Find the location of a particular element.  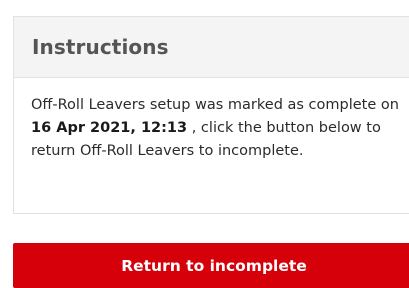

completed-datetime: 16 Apr 2021, 12:13 is located at coordinates (109, 128).